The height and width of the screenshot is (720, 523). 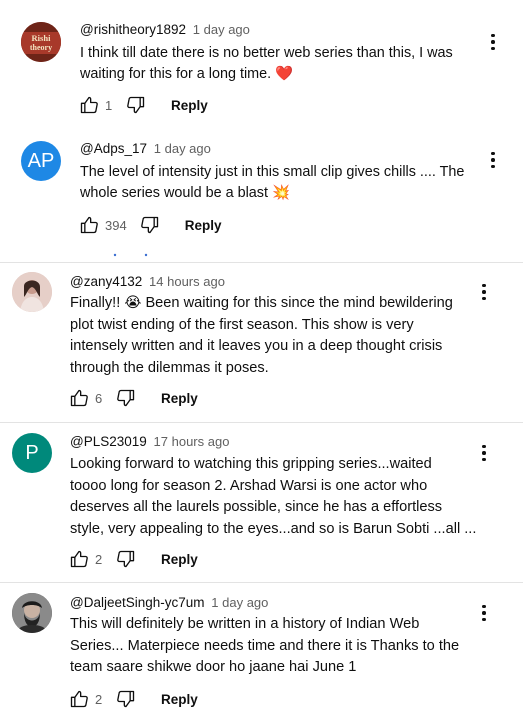 I want to click on comment-actions: 394 Reply, so click(x=149, y=225).